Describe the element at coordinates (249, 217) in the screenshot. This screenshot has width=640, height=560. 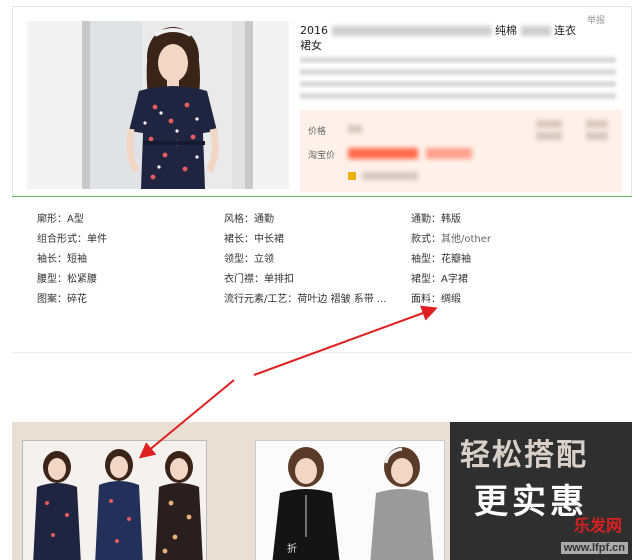
I see `attribute-style: 风格通勤` at that location.